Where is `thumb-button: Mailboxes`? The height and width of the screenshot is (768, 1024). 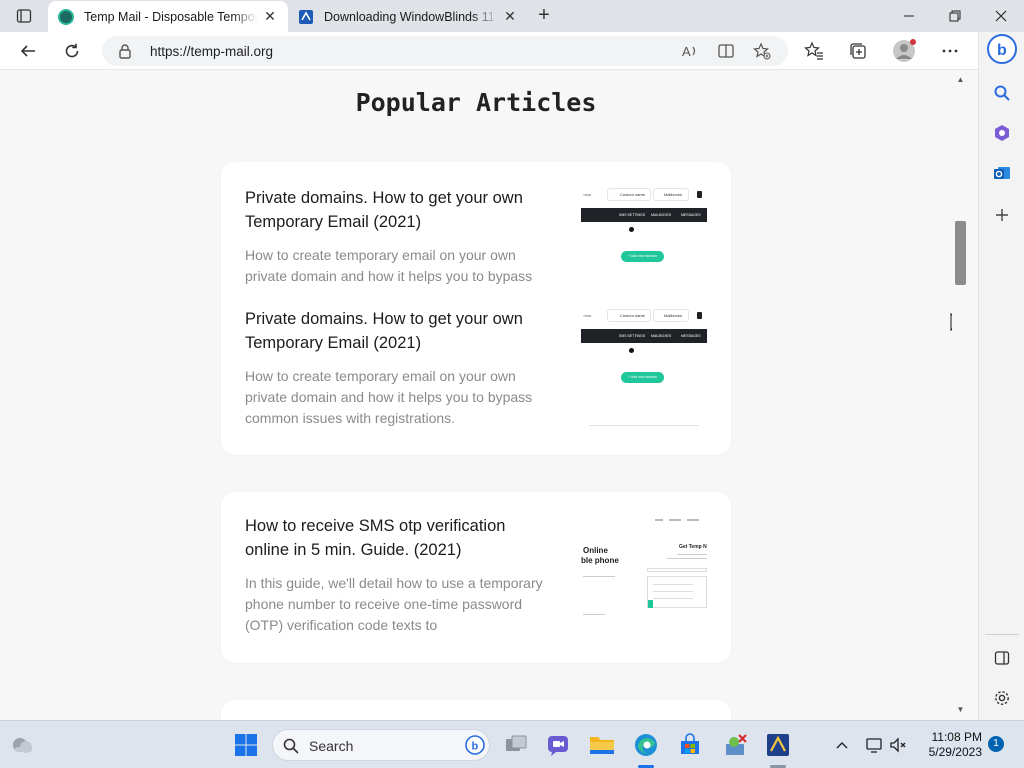 thumb-button: Mailboxes is located at coordinates (671, 315).